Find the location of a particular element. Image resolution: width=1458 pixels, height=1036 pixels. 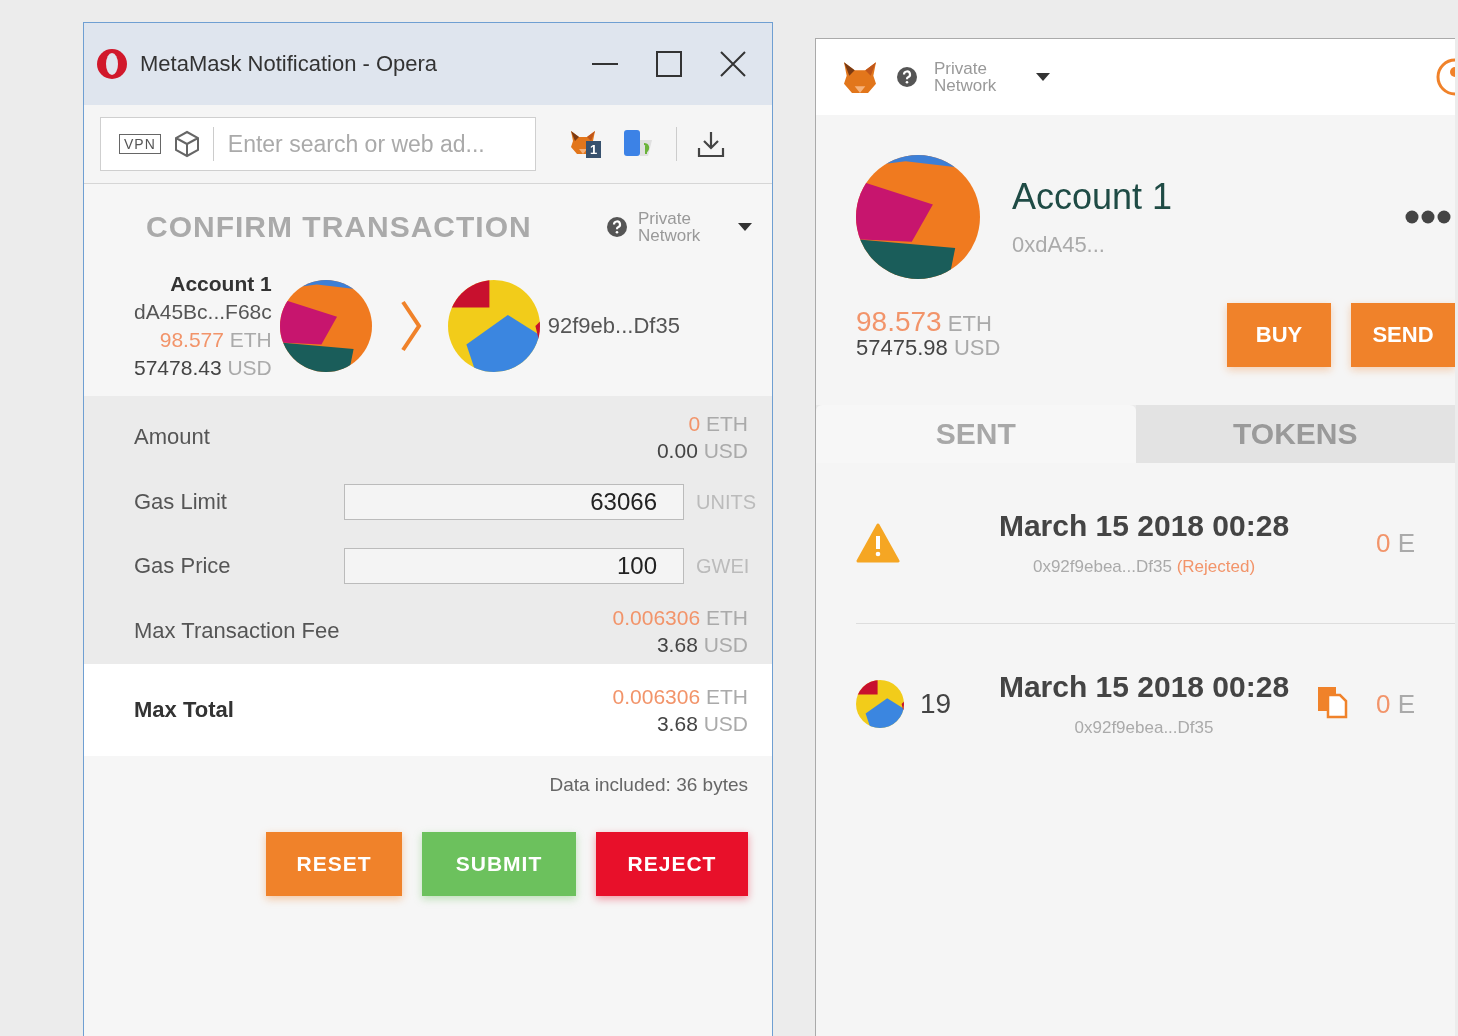

row-label: Amount is located at coordinates (172, 437).